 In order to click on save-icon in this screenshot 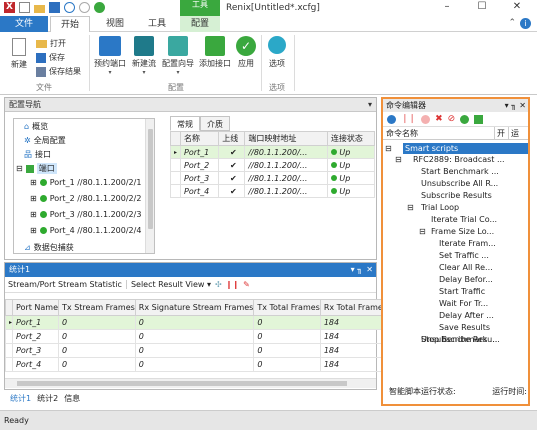, I will do `click(54, 7)`.